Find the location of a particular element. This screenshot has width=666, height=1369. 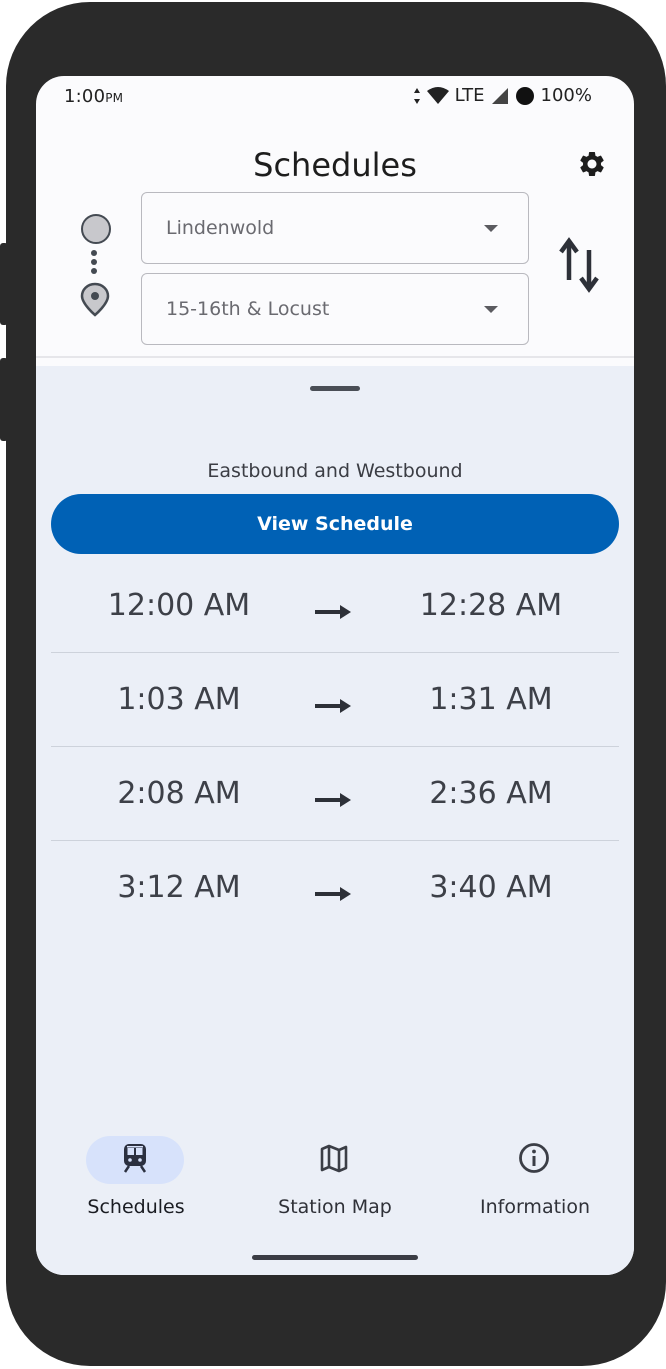

status-time: 1:00PM is located at coordinates (93, 96).